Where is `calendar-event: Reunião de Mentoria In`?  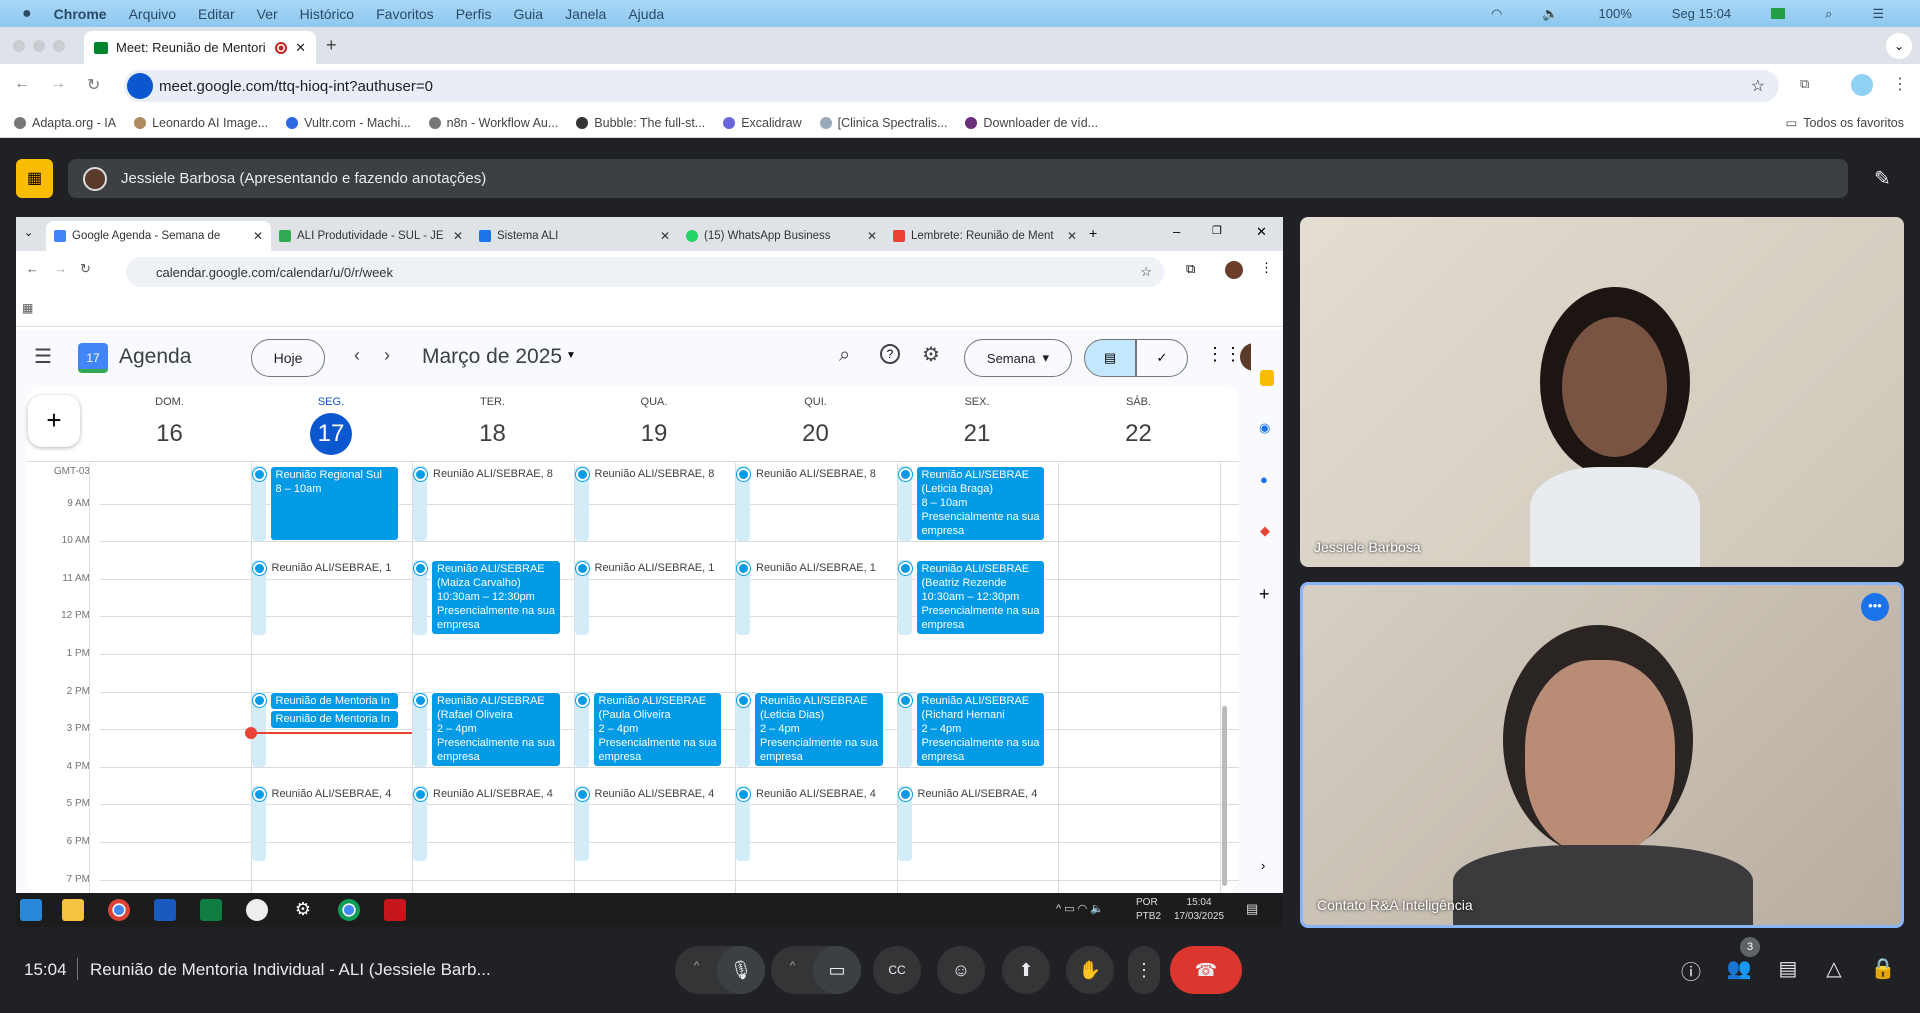 calendar-event: Reunião de Mentoria In is located at coordinates (334, 701).